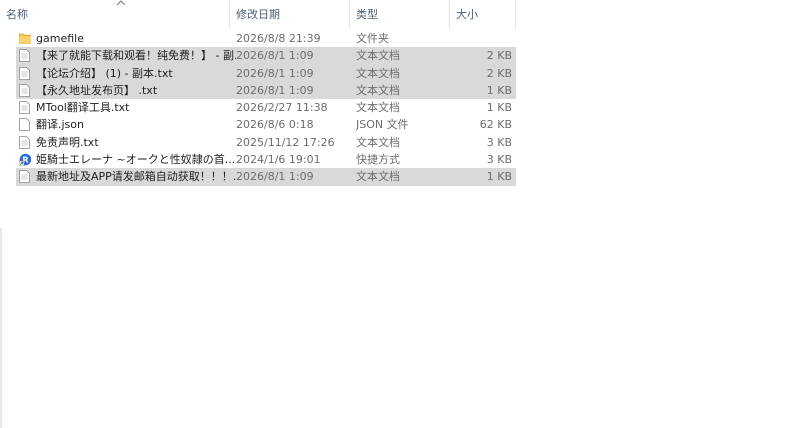 The height and width of the screenshot is (428, 800). I want to click on file-size: 62 KB, so click(495, 125).